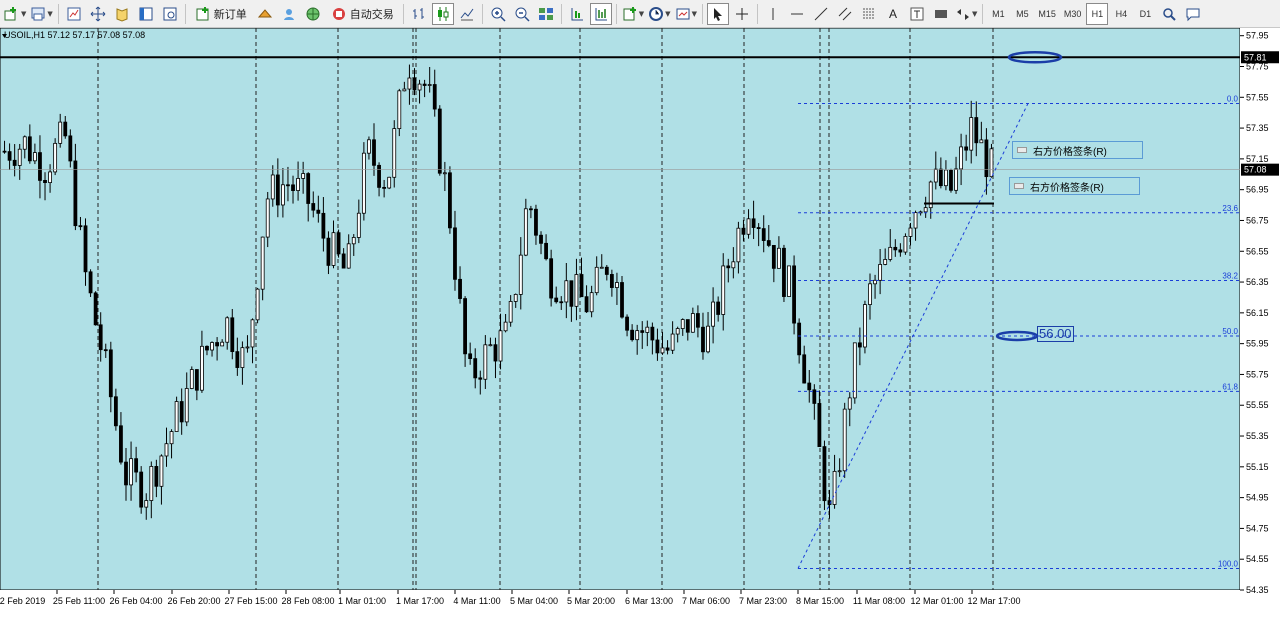 The width and height of the screenshot is (1280, 618). What do you see at coordinates (362, 14) in the screenshot?
I see `auto-trading-button: 自动交易` at bounding box center [362, 14].